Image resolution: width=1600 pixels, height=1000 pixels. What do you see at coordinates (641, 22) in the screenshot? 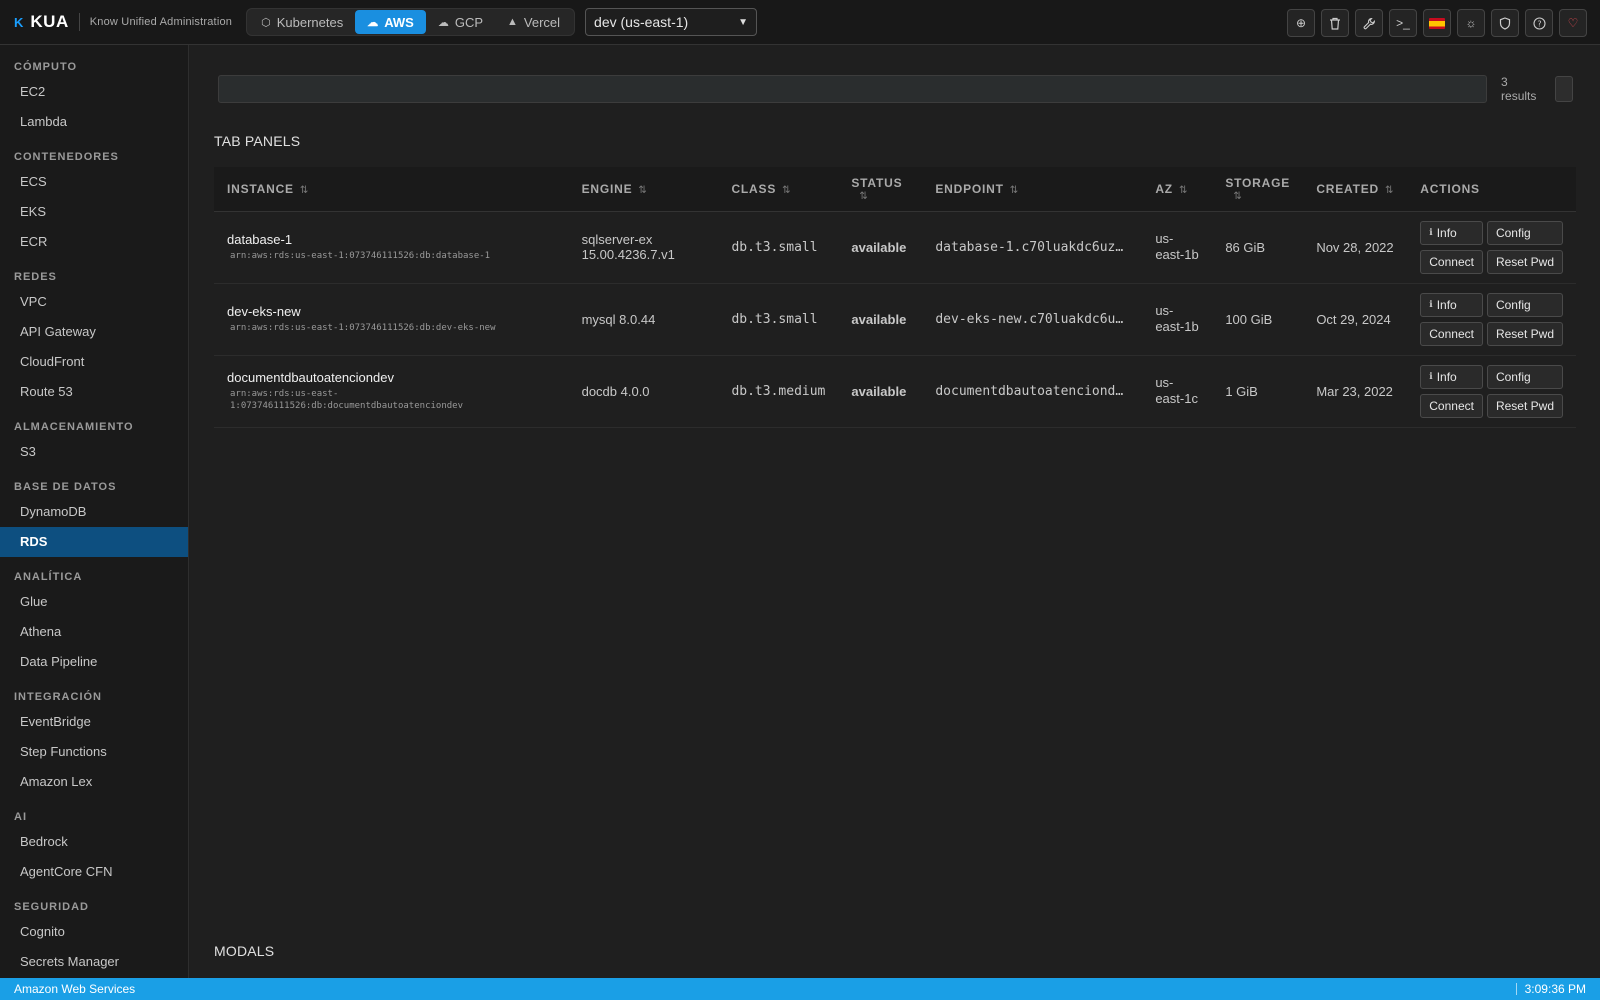
I see `environment-value: dev (us-east-1)` at bounding box center [641, 22].